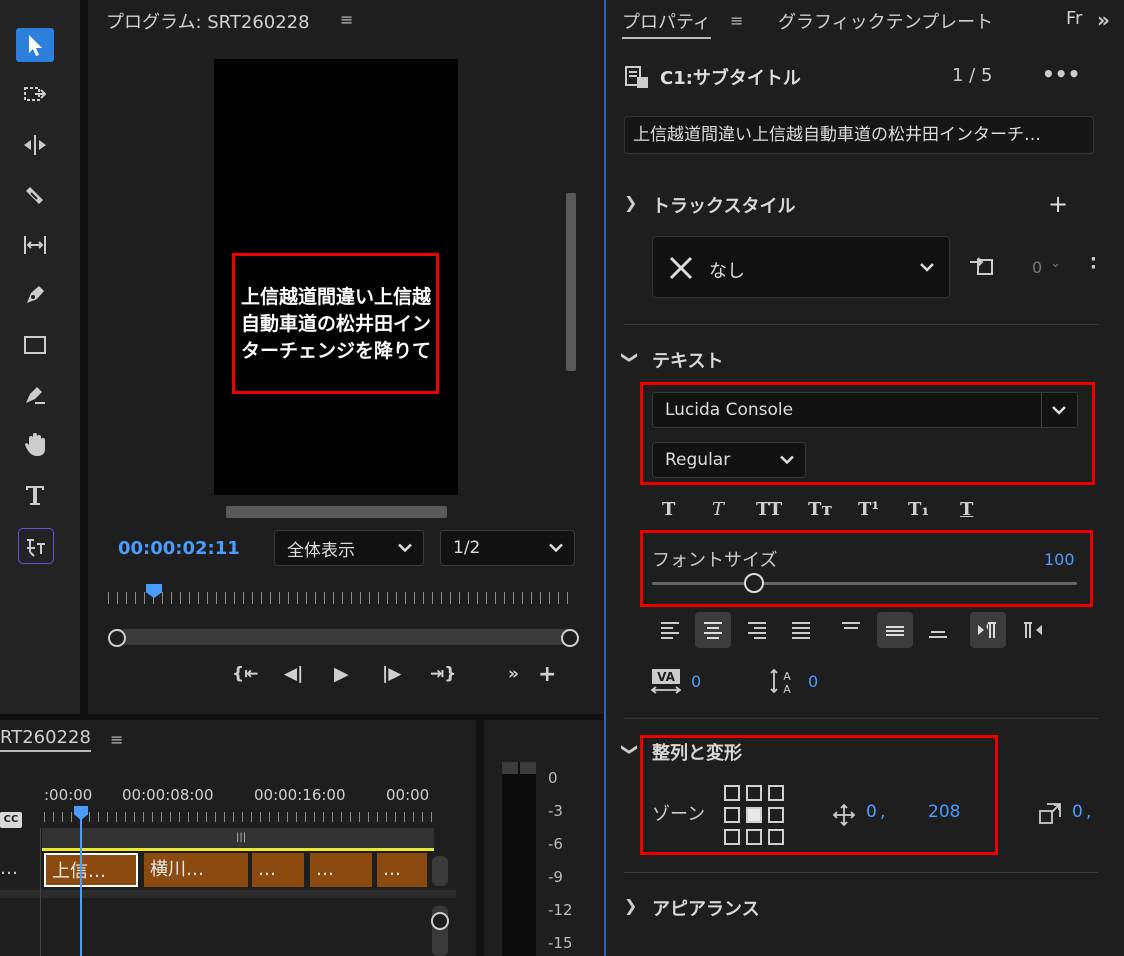 Image resolution: width=1124 pixels, height=956 pixels. Describe the element at coordinates (787, 689) in the screenshot. I see `svg-text: A` at that location.